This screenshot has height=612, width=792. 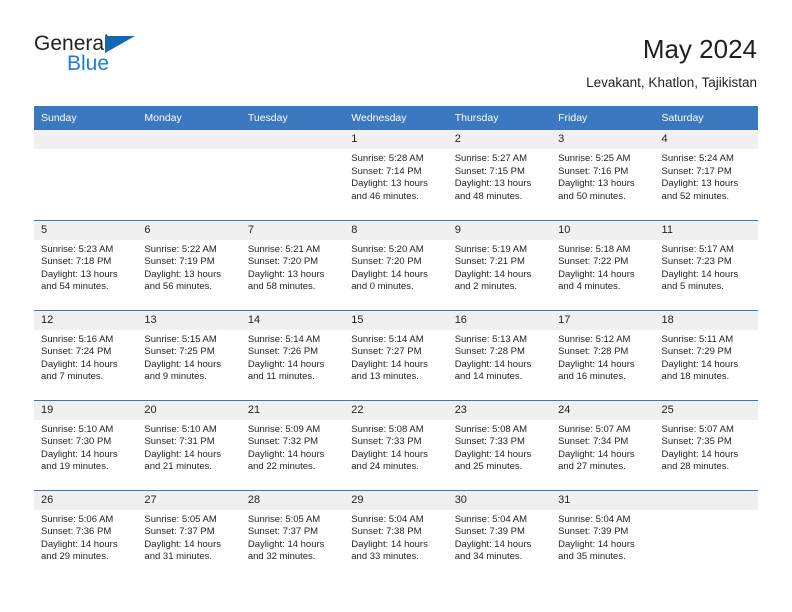 What do you see at coordinates (76, 532) in the screenshot?
I see `sunset-text: Sunset: 7:36 PM` at bounding box center [76, 532].